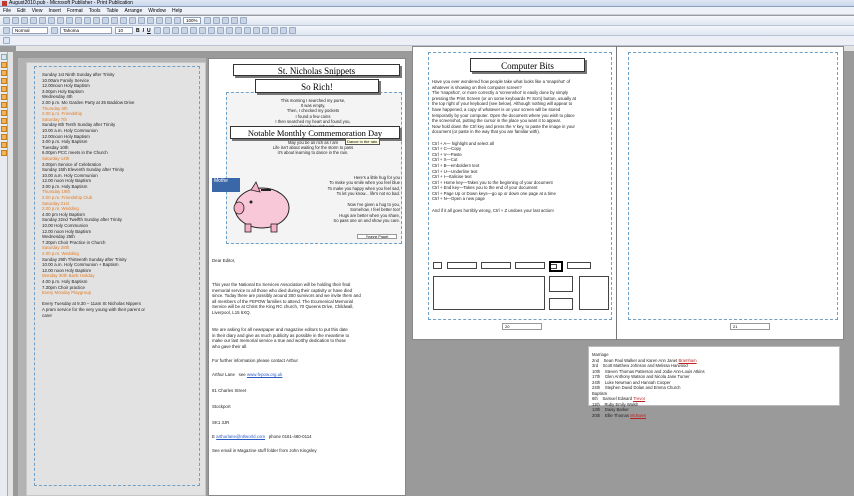 The image size is (854, 496). Describe the element at coordinates (192, 20) in the screenshot. I see `zoom-select: 100%` at that location.